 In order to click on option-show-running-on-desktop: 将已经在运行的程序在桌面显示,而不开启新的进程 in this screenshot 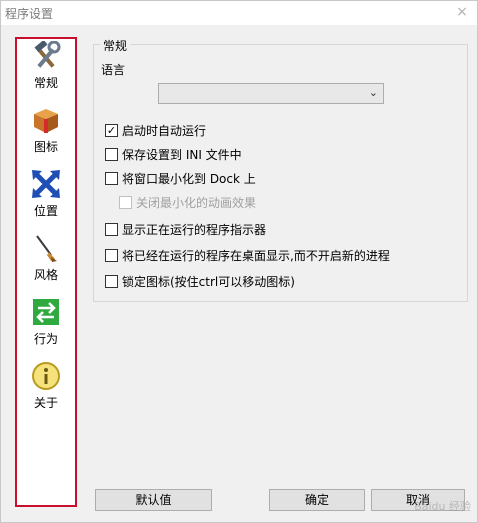, I will do `click(247, 255)`.